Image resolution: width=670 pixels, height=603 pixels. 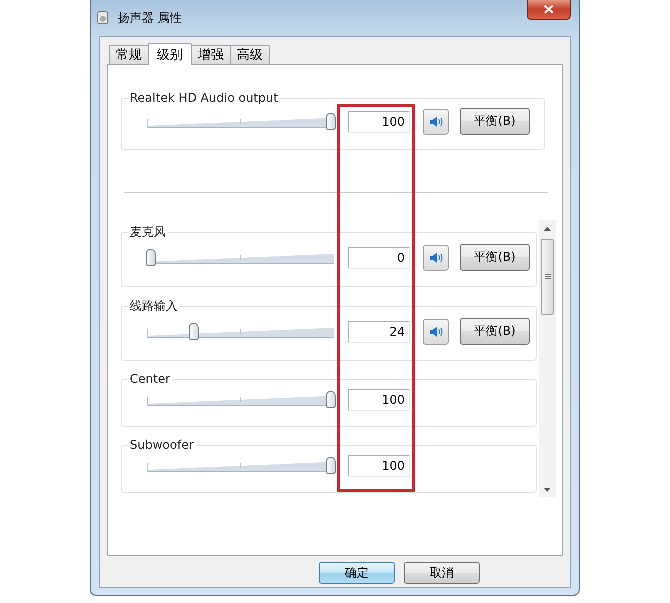 I want to click on dialog-button: 取消, so click(x=442, y=573).